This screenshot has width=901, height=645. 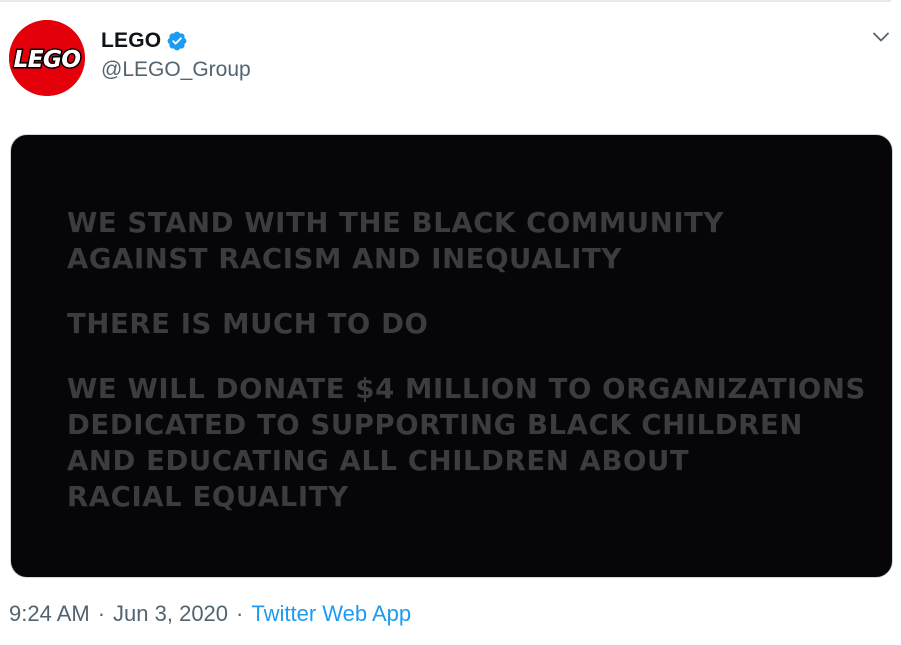 I want to click on statement-paragraph-2: THERE IS MUCH TO DO, so click(x=248, y=324).